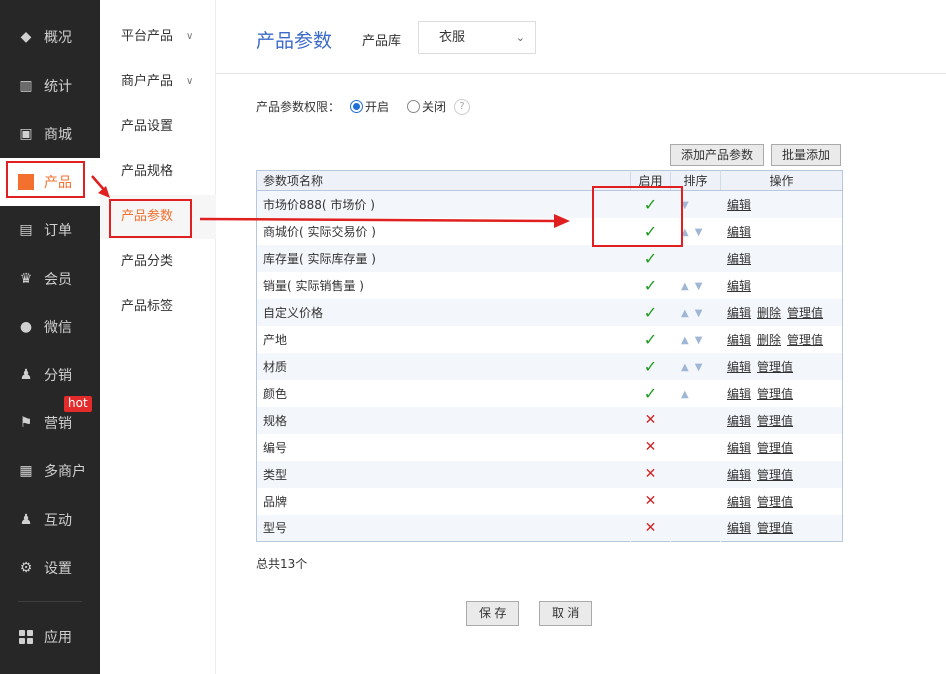 Image resolution: width=946 pixels, height=674 pixels. Describe the element at coordinates (58, 231) in the screenshot. I see `nav-item-label: 订单` at that location.